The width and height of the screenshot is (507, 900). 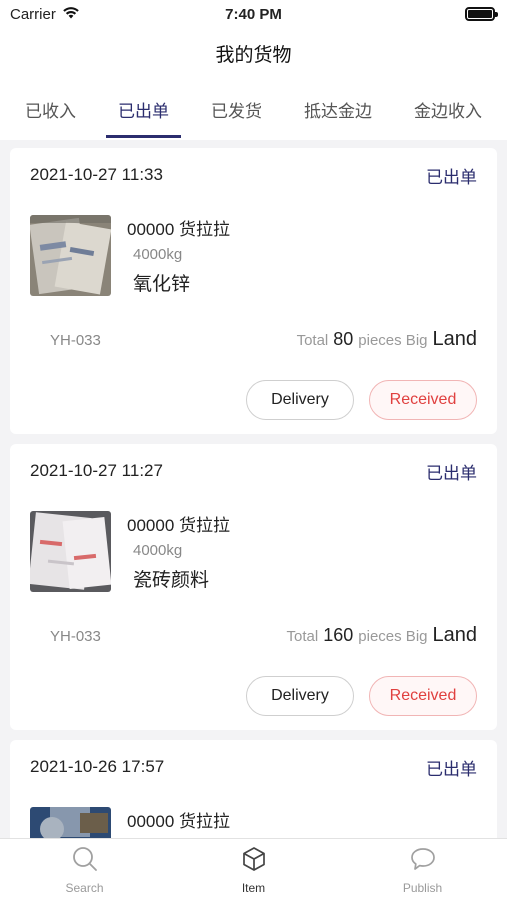 What do you see at coordinates (84, 887) in the screenshot?
I see `tabbar-search-label: Search` at bounding box center [84, 887].